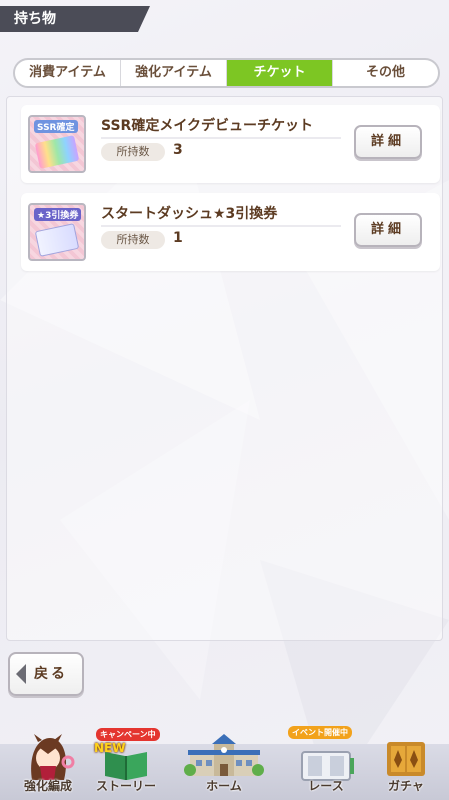  What do you see at coordinates (207, 126) in the screenshot?
I see `item-name: SSR確定メイクデビューチケット` at bounding box center [207, 126].